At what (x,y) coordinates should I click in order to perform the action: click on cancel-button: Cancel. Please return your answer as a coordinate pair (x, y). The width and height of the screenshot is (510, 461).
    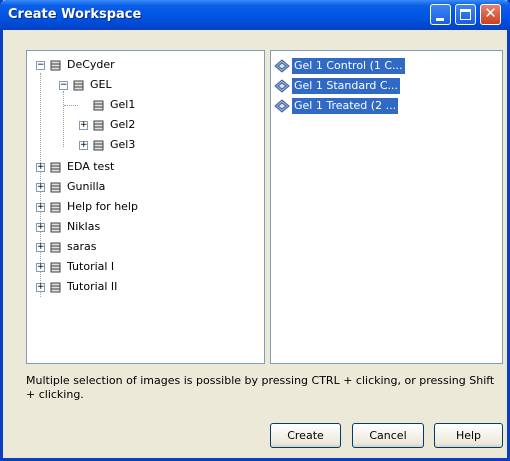
    Looking at the image, I should click on (388, 435).